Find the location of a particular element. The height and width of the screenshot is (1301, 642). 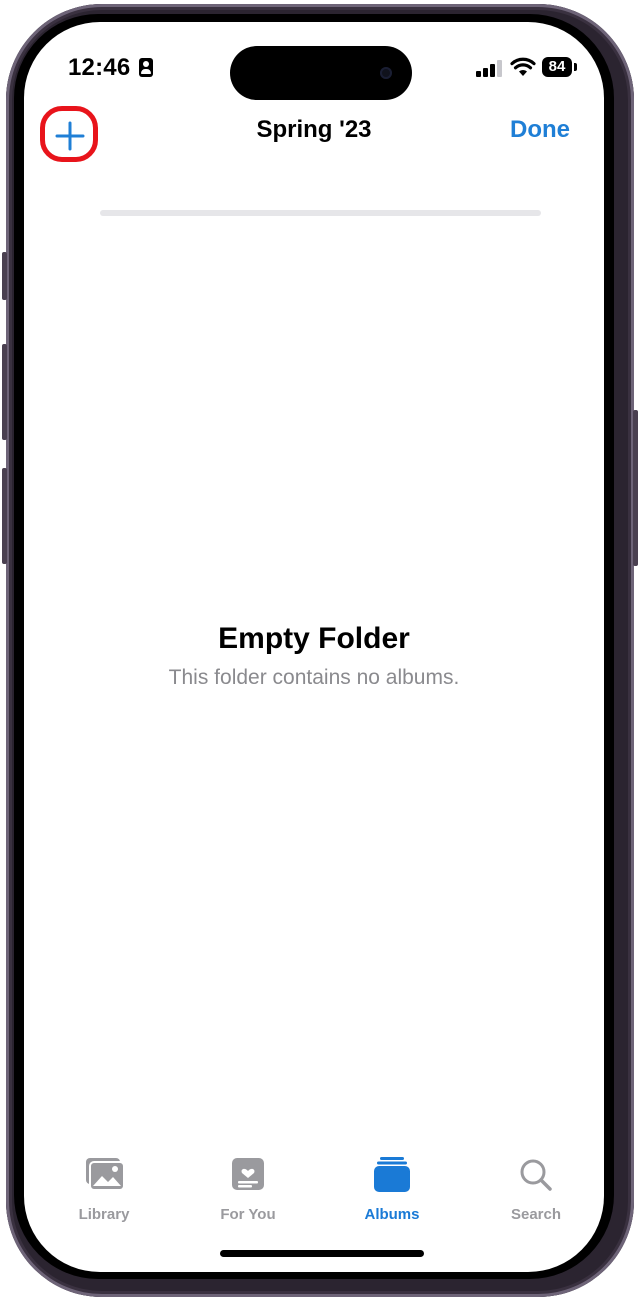

for-you-icon is located at coordinates (248, 1174).